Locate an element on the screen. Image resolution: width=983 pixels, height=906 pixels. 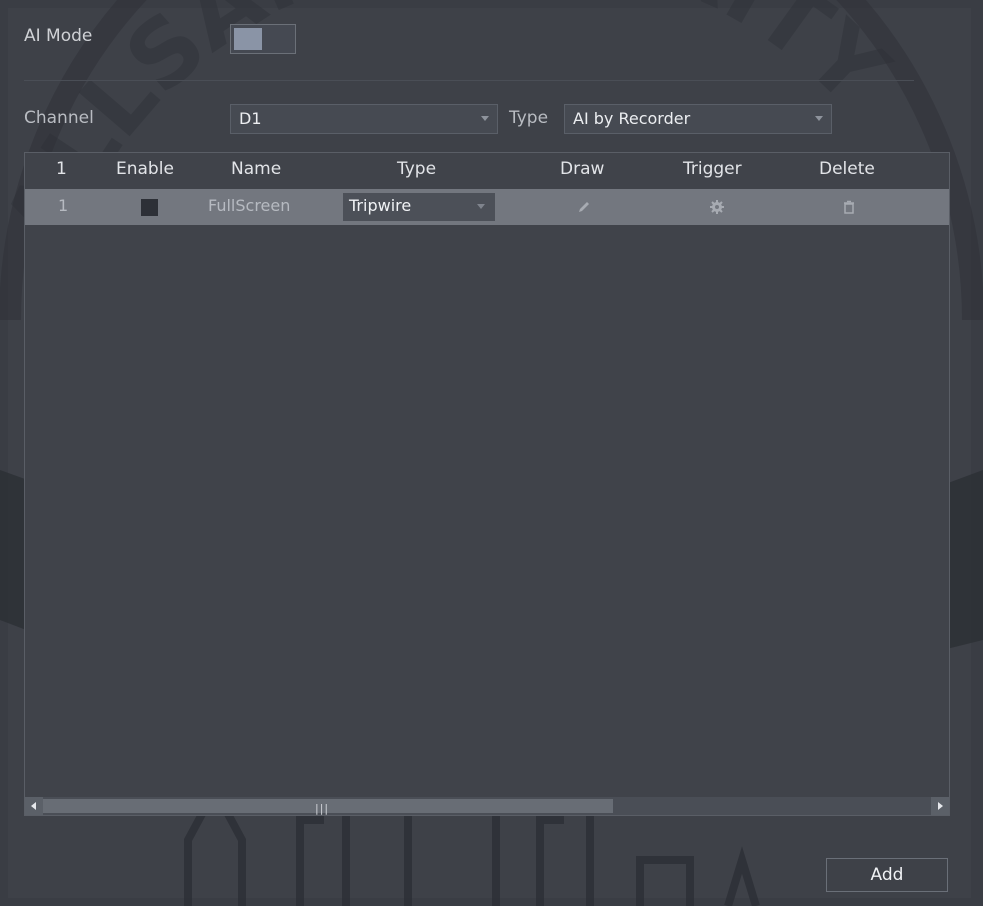
ai-mode-label: AI Mode is located at coordinates (58, 36).